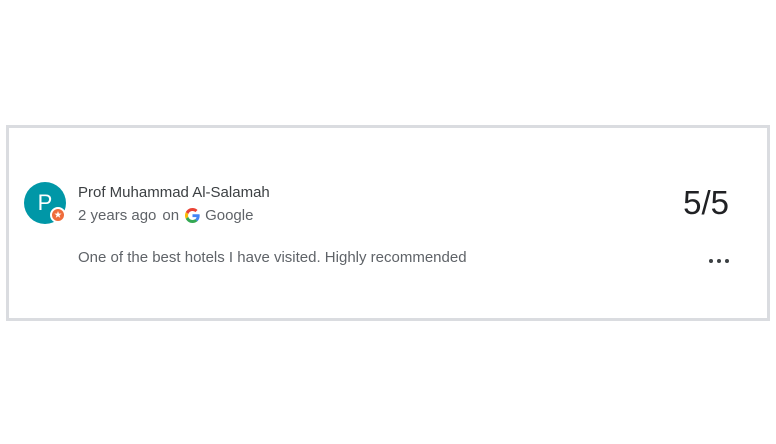  What do you see at coordinates (58, 215) in the screenshot?
I see `local-guide-badge-icon` at bounding box center [58, 215].